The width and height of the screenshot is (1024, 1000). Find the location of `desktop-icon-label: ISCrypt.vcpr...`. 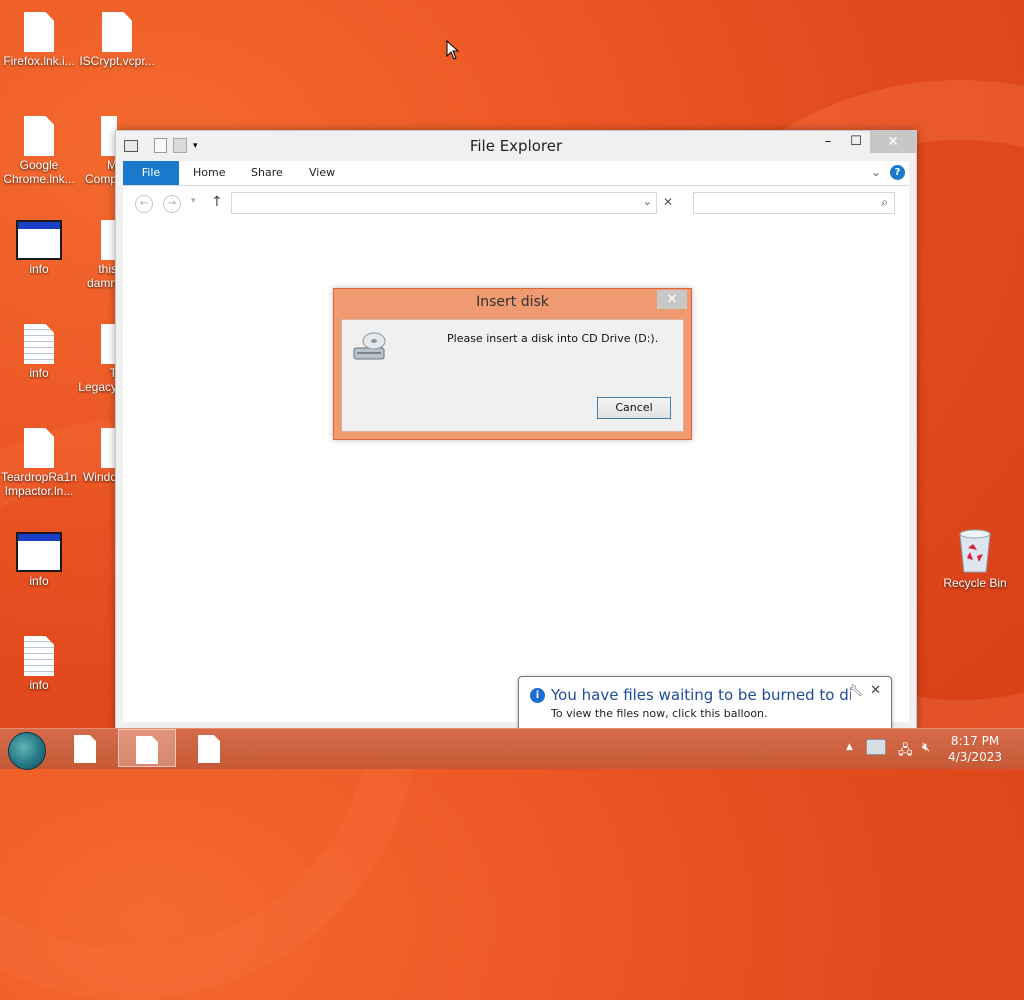

desktop-icon-label: ISCrypt.vcpr... is located at coordinates (117, 61).